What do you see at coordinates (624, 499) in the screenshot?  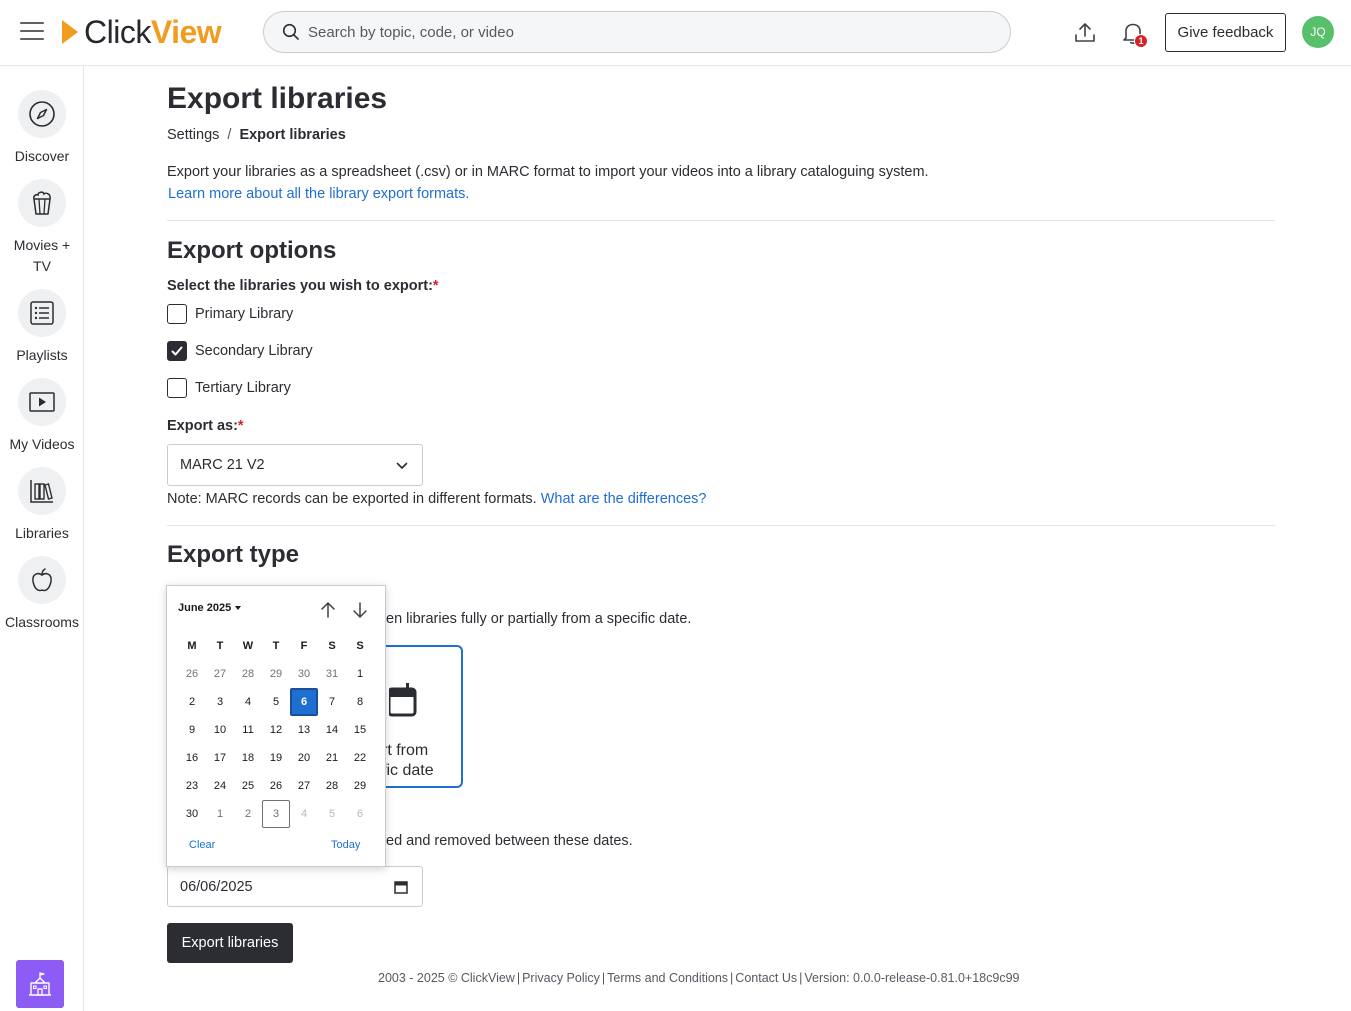 I see `differences-link: What are the differences?` at bounding box center [624, 499].